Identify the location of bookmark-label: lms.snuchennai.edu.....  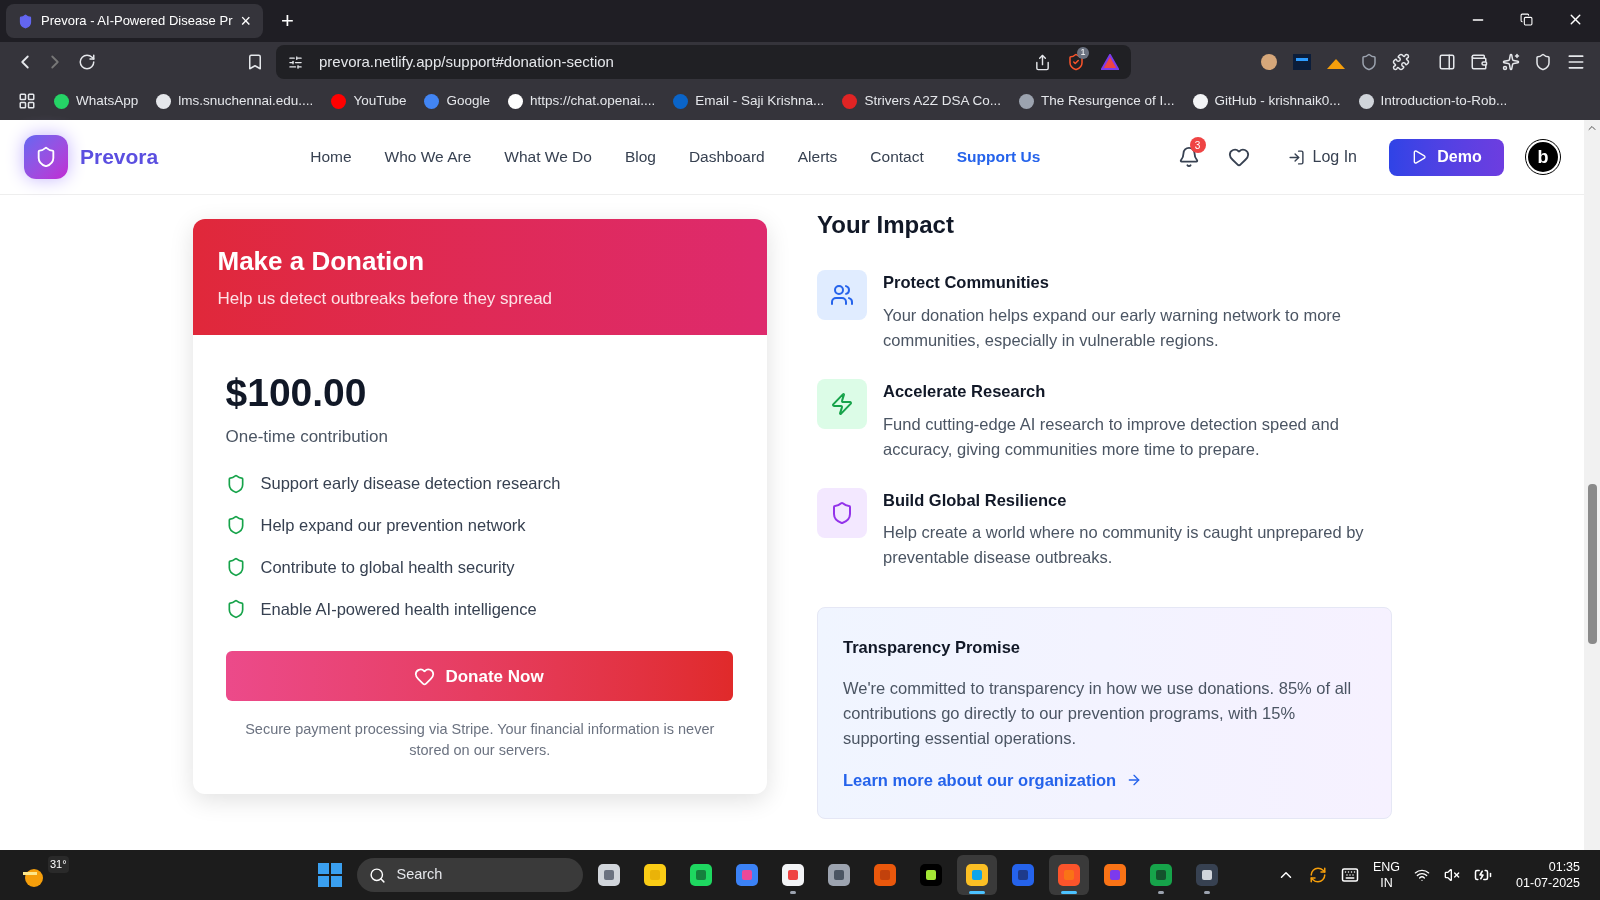
(246, 100).